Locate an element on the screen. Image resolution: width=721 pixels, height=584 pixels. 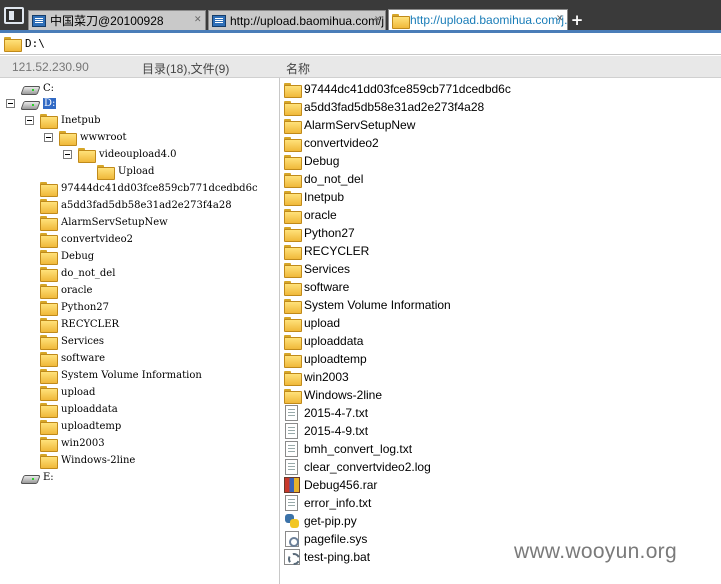
tree-node-videoupload: videoupload4.0 is located at coordinates (127, 154).